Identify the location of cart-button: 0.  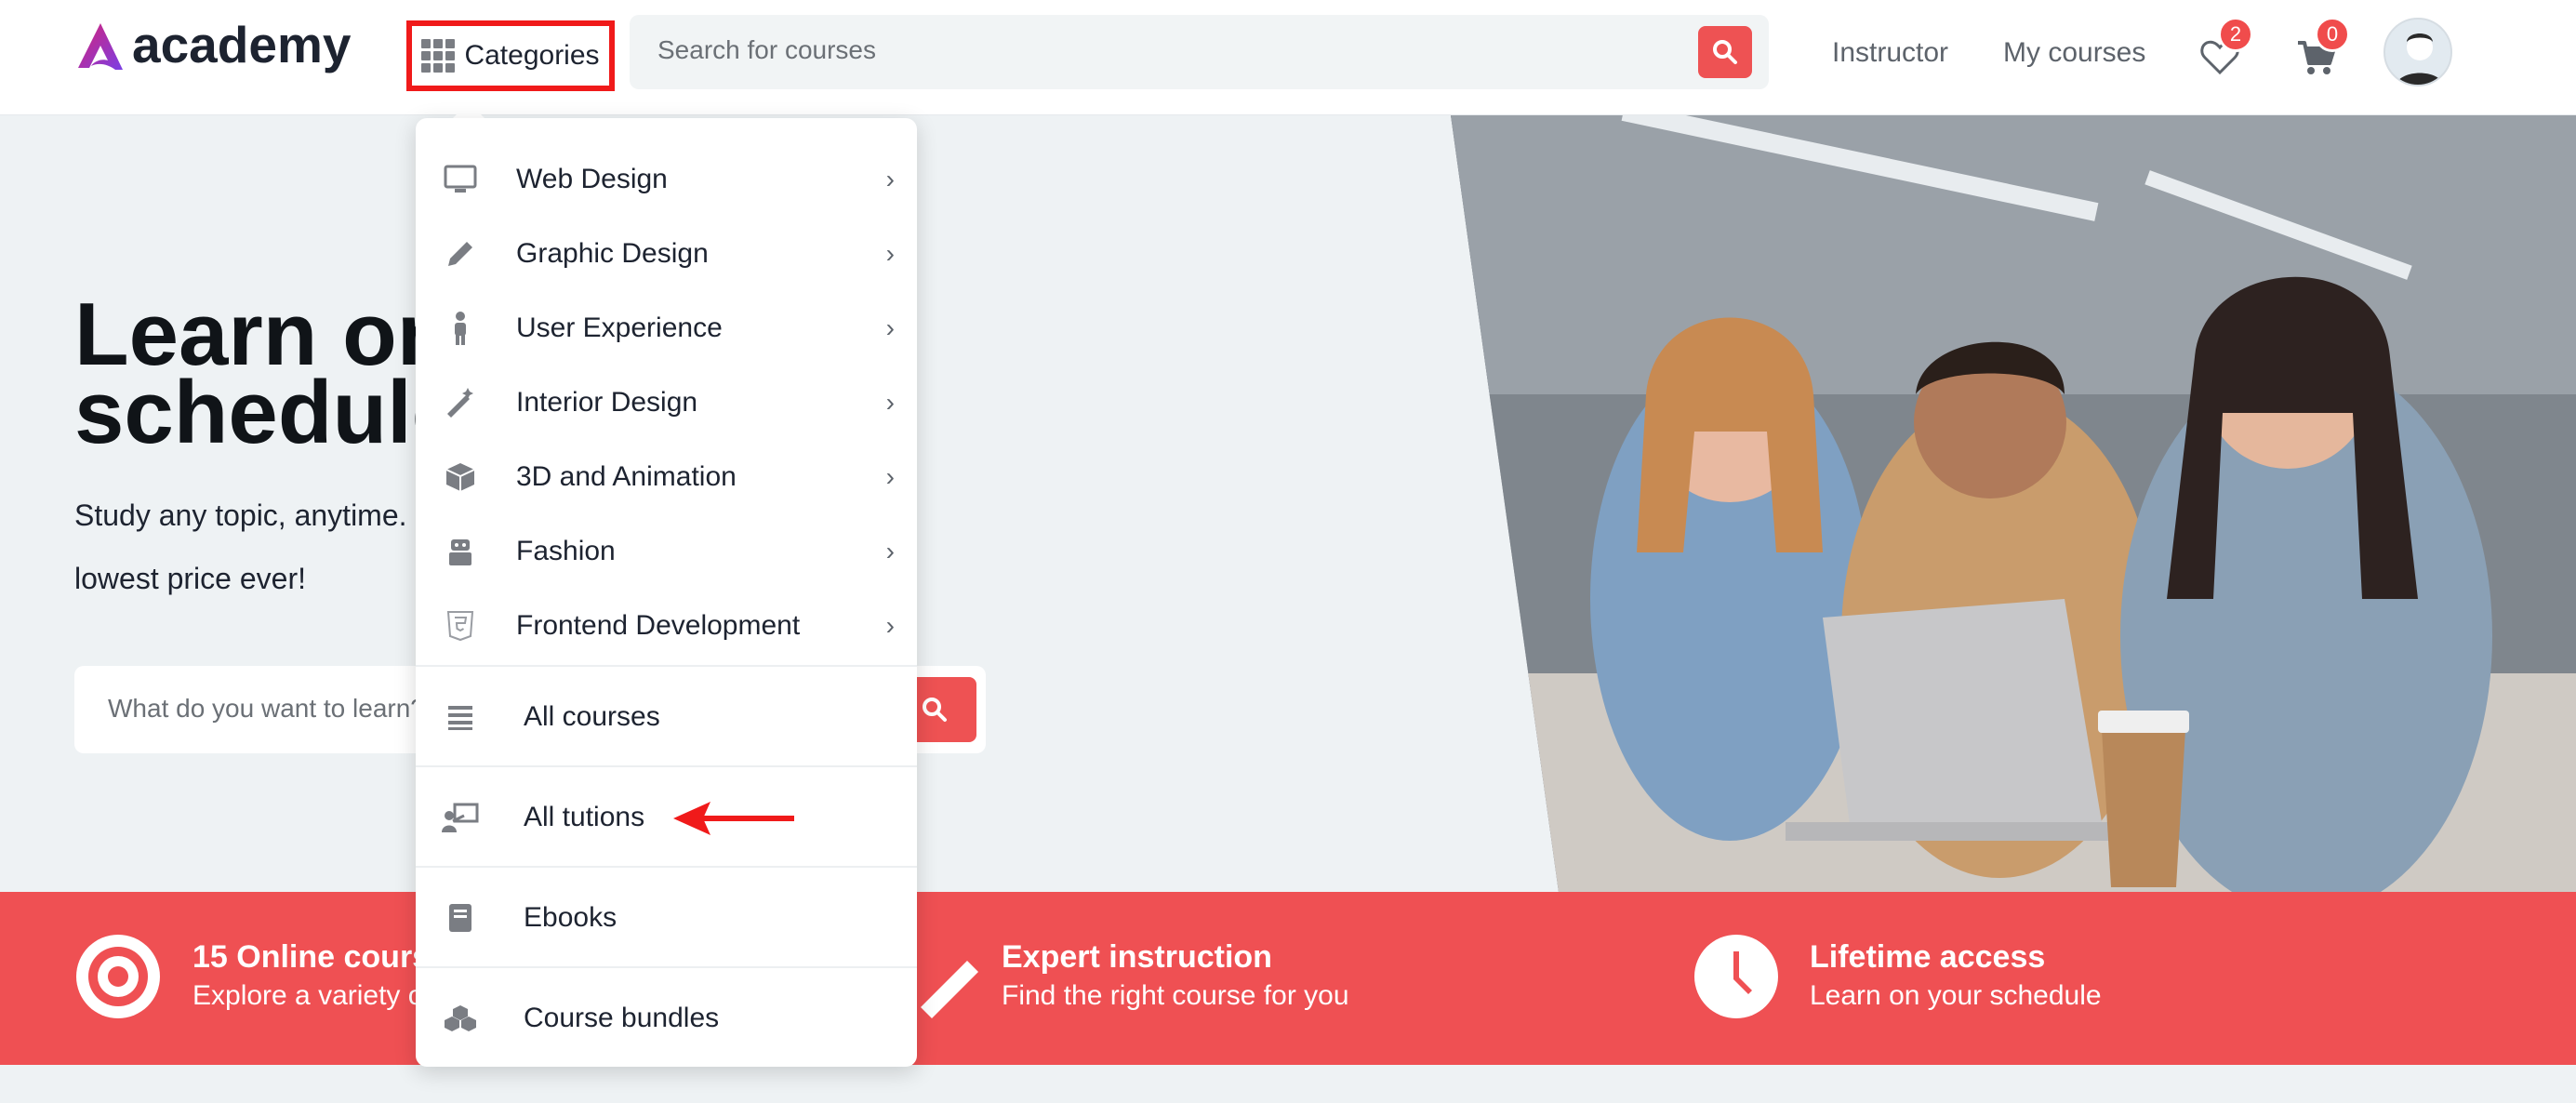
(2319, 51).